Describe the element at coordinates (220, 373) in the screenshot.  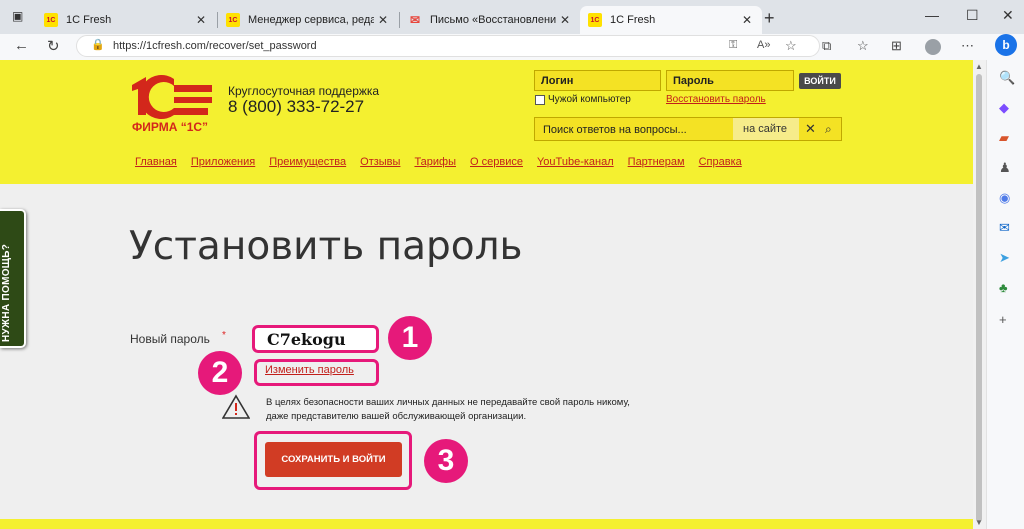
I see `step-badge-2: 2` at that location.